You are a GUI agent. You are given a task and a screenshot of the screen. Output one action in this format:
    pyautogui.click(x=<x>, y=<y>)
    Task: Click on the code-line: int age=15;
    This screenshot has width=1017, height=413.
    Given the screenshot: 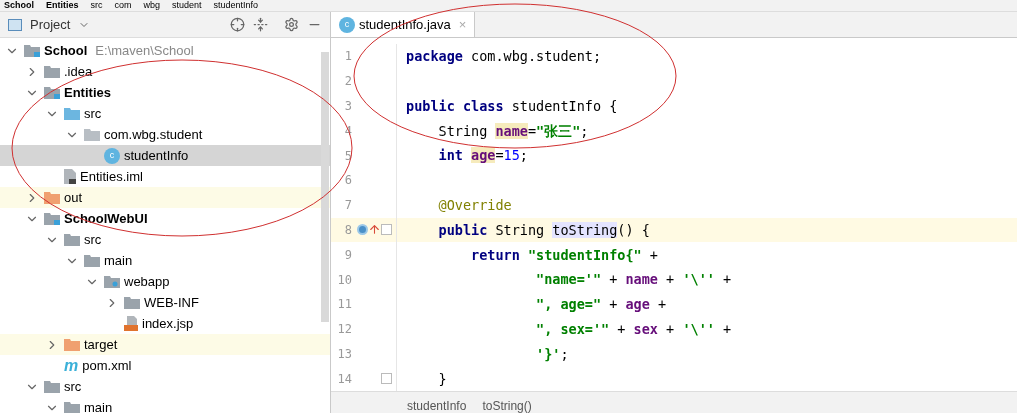 What is the action you would take?
    pyautogui.click(x=482, y=156)
    